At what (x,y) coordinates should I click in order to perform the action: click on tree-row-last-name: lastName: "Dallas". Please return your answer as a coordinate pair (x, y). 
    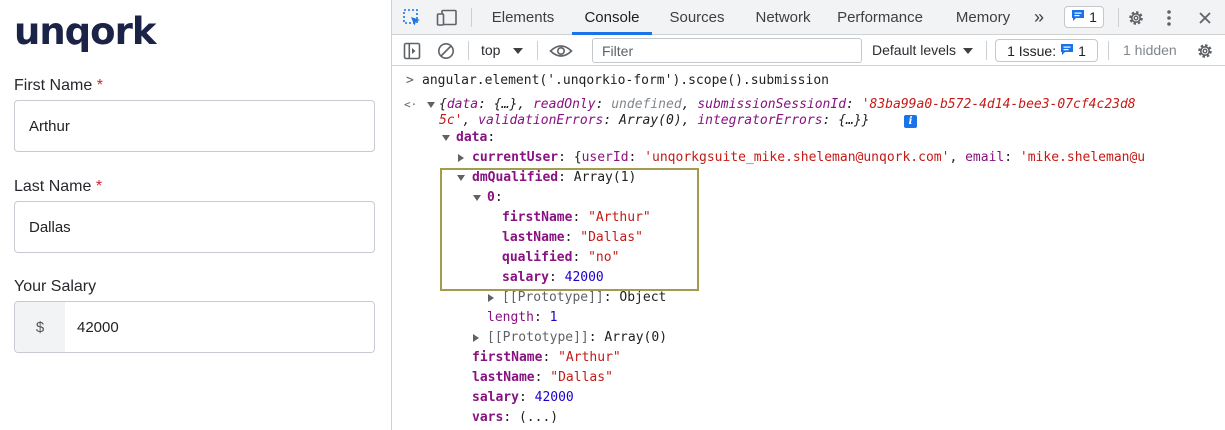
    Looking at the image, I should click on (572, 237).